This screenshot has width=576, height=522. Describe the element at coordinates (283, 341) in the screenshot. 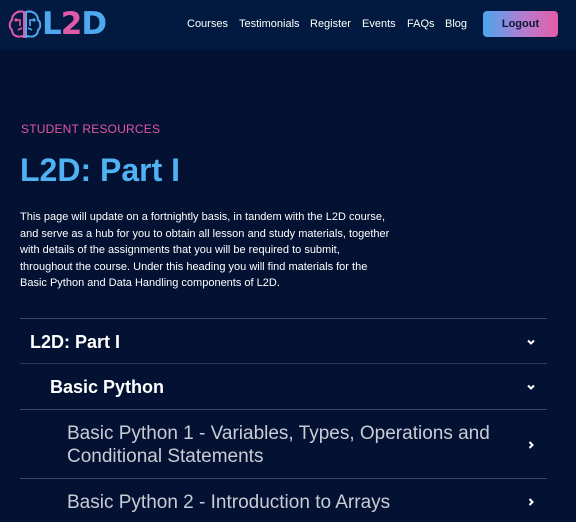

I see `accordion-section-l2d-part-1: L2D: Part I` at that location.